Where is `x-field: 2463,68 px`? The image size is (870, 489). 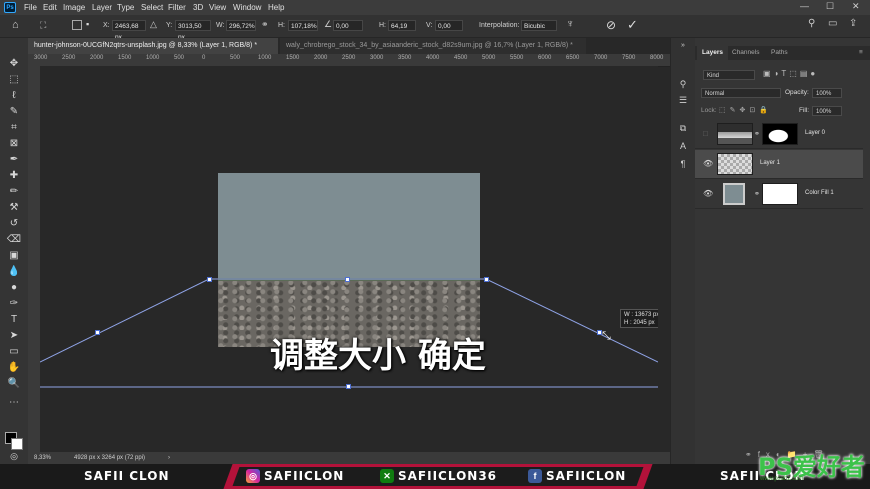 x-field: 2463,68 px is located at coordinates (129, 30).